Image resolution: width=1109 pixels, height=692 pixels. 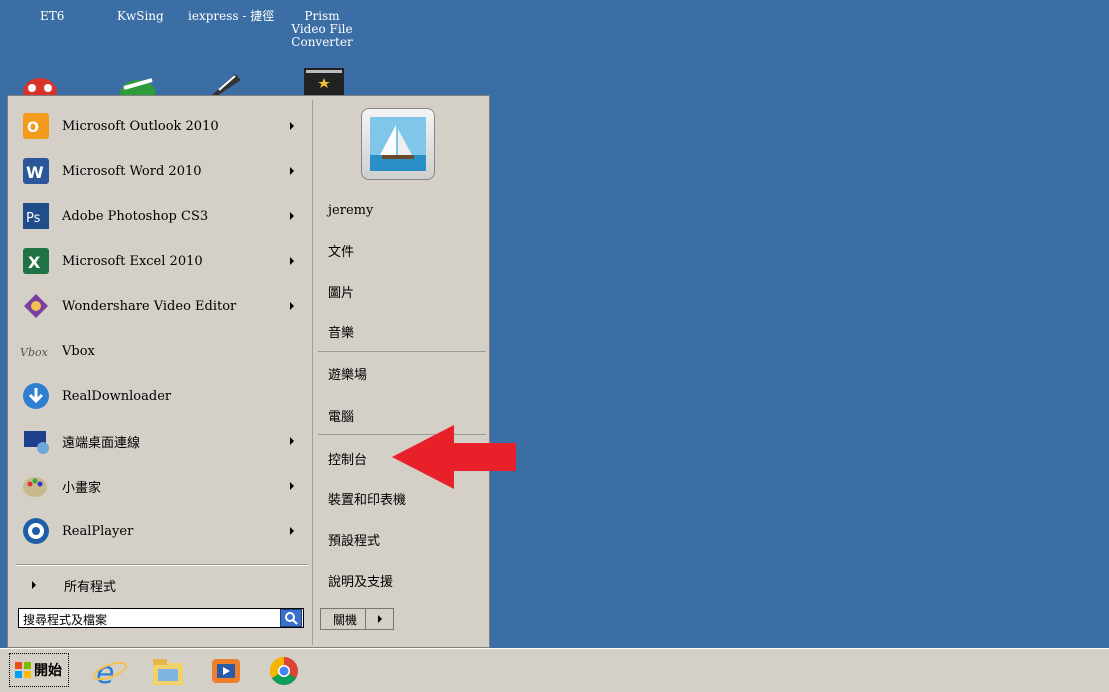 I want to click on places-item-help-support: 說明及支援, so click(x=360, y=580).